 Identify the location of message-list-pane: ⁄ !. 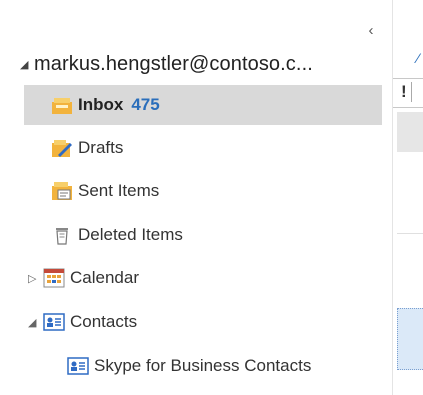
(407, 197).